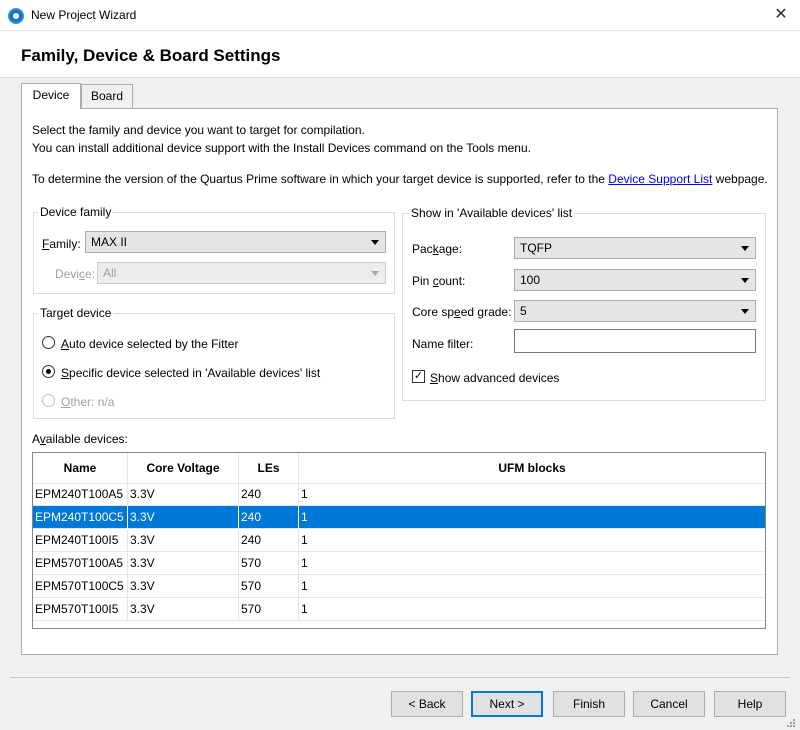 The width and height of the screenshot is (800, 730). I want to click on column-header-les: LEs, so click(269, 468).